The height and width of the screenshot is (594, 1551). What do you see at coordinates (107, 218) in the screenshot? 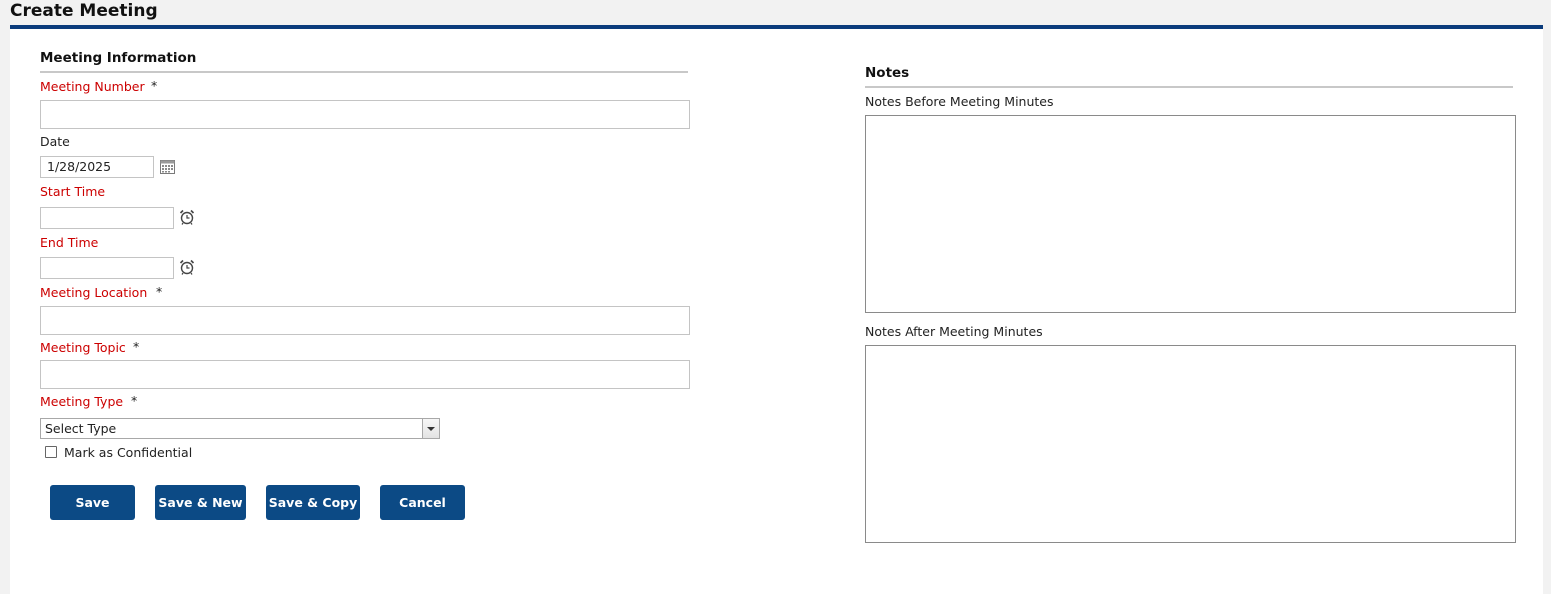
I see `start-time-input` at bounding box center [107, 218].